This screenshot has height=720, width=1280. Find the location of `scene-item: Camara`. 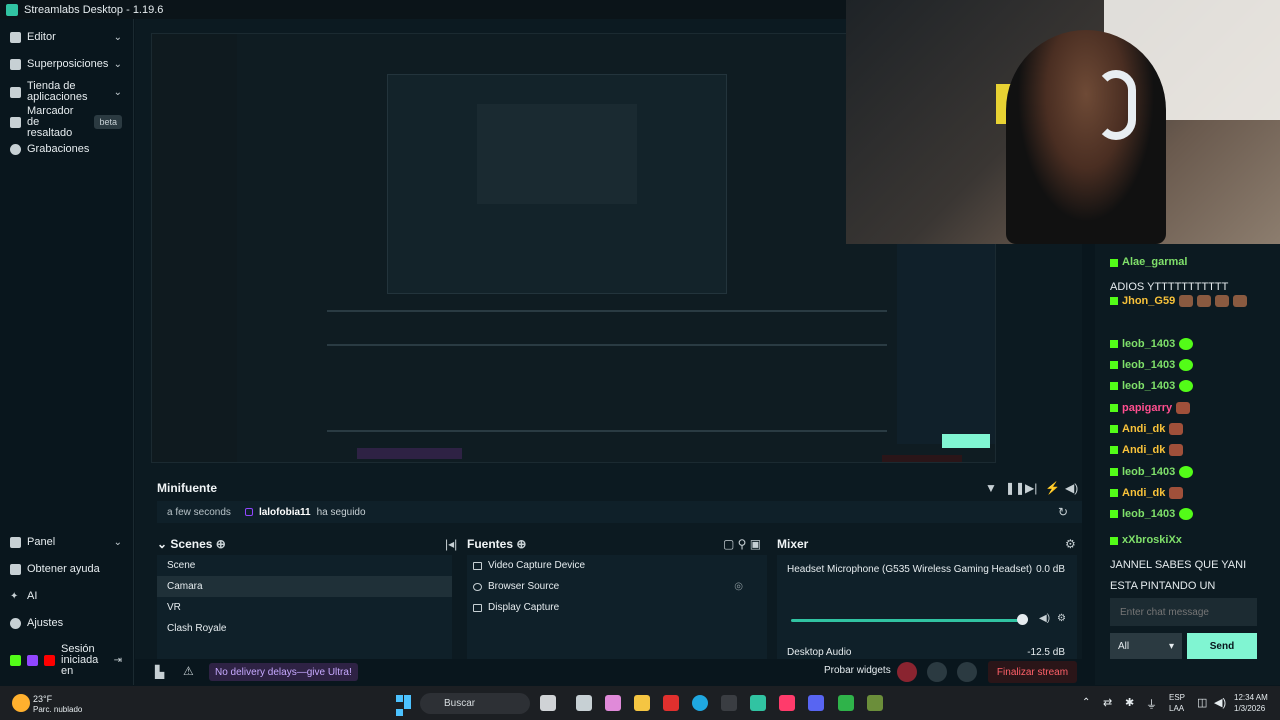

scene-item: Camara is located at coordinates (304, 586).